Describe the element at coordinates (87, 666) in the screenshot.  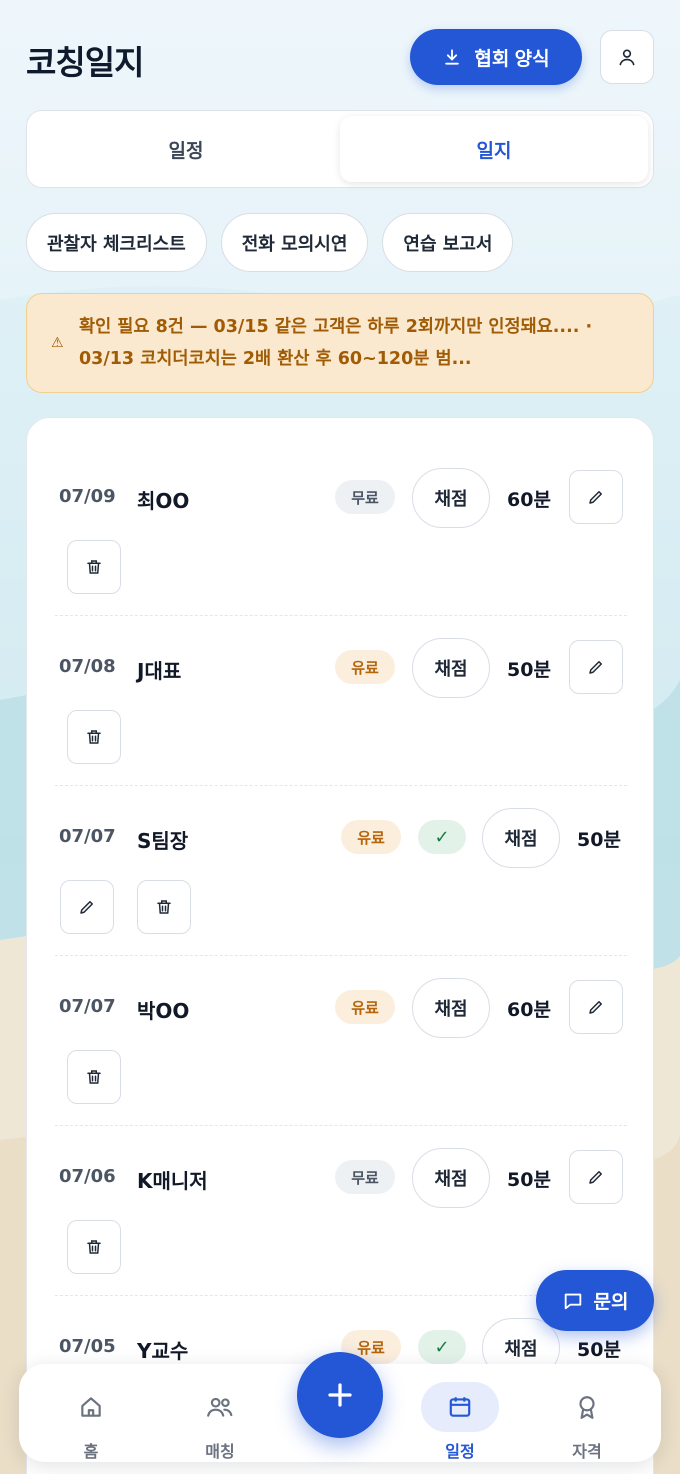
I see `entry-date: 07/08` at that location.